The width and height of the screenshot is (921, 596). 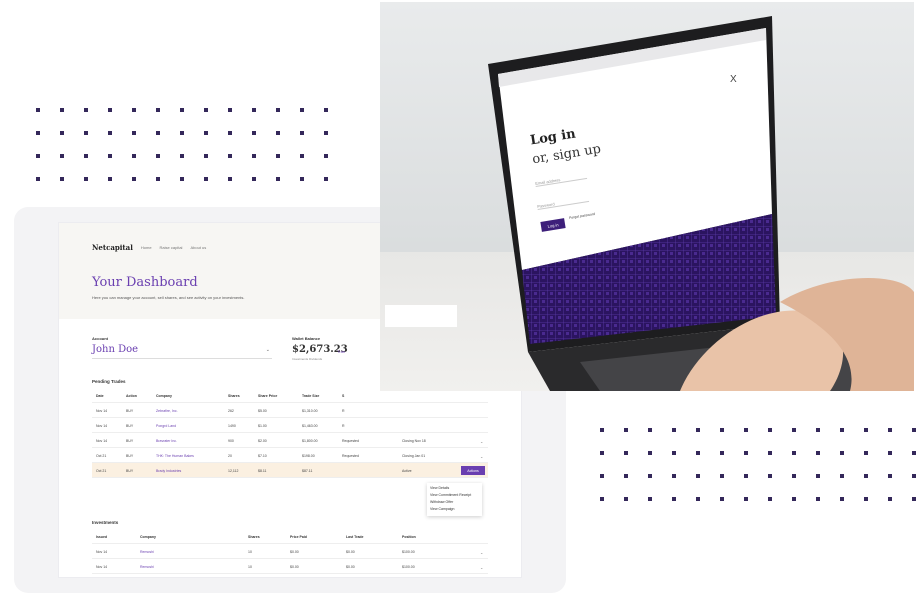 What do you see at coordinates (234, 396) in the screenshot?
I see `col-shares: Shares` at bounding box center [234, 396].